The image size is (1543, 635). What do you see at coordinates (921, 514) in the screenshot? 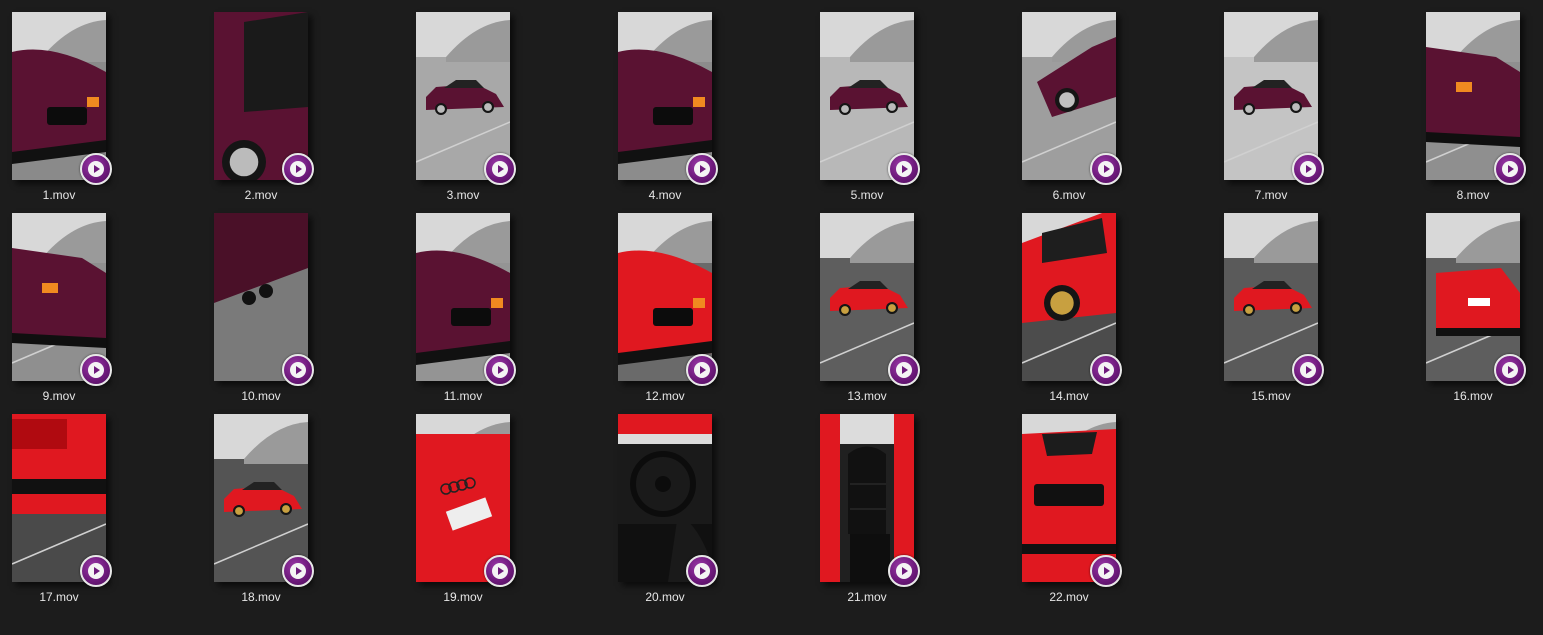
I see `file-item: 21.mov` at bounding box center [921, 514].